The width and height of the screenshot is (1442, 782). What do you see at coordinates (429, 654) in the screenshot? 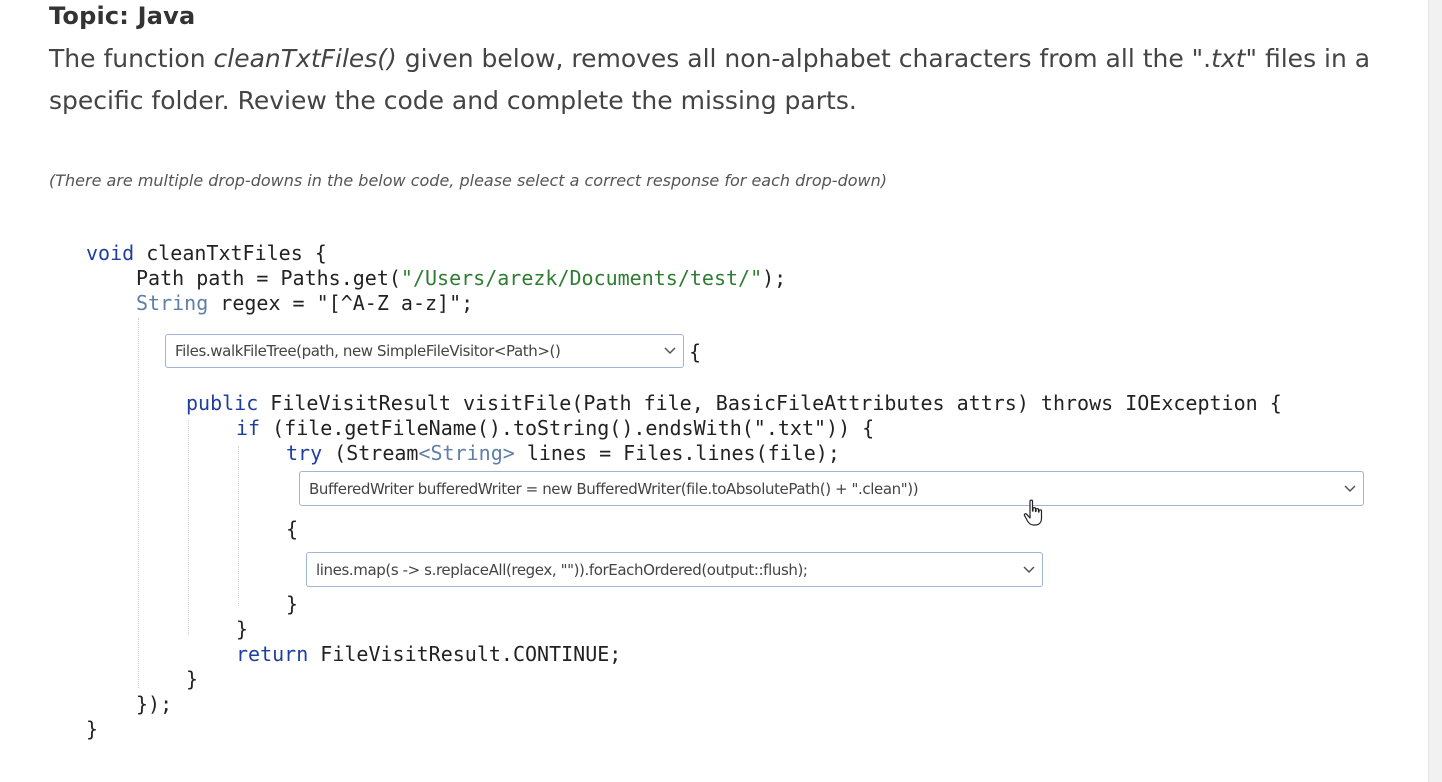
I see `code-line: return FileVisitResult.CONTINUE;` at bounding box center [429, 654].